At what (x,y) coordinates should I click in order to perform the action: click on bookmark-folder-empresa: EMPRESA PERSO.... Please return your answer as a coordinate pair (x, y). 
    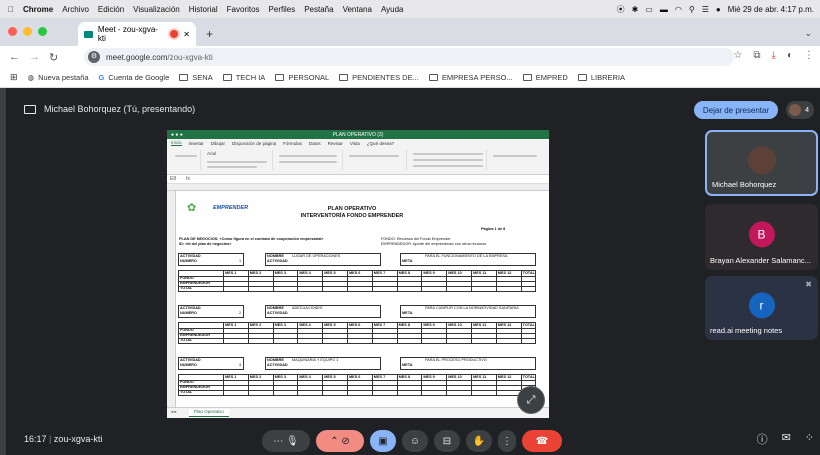
    Looking at the image, I should click on (470, 77).